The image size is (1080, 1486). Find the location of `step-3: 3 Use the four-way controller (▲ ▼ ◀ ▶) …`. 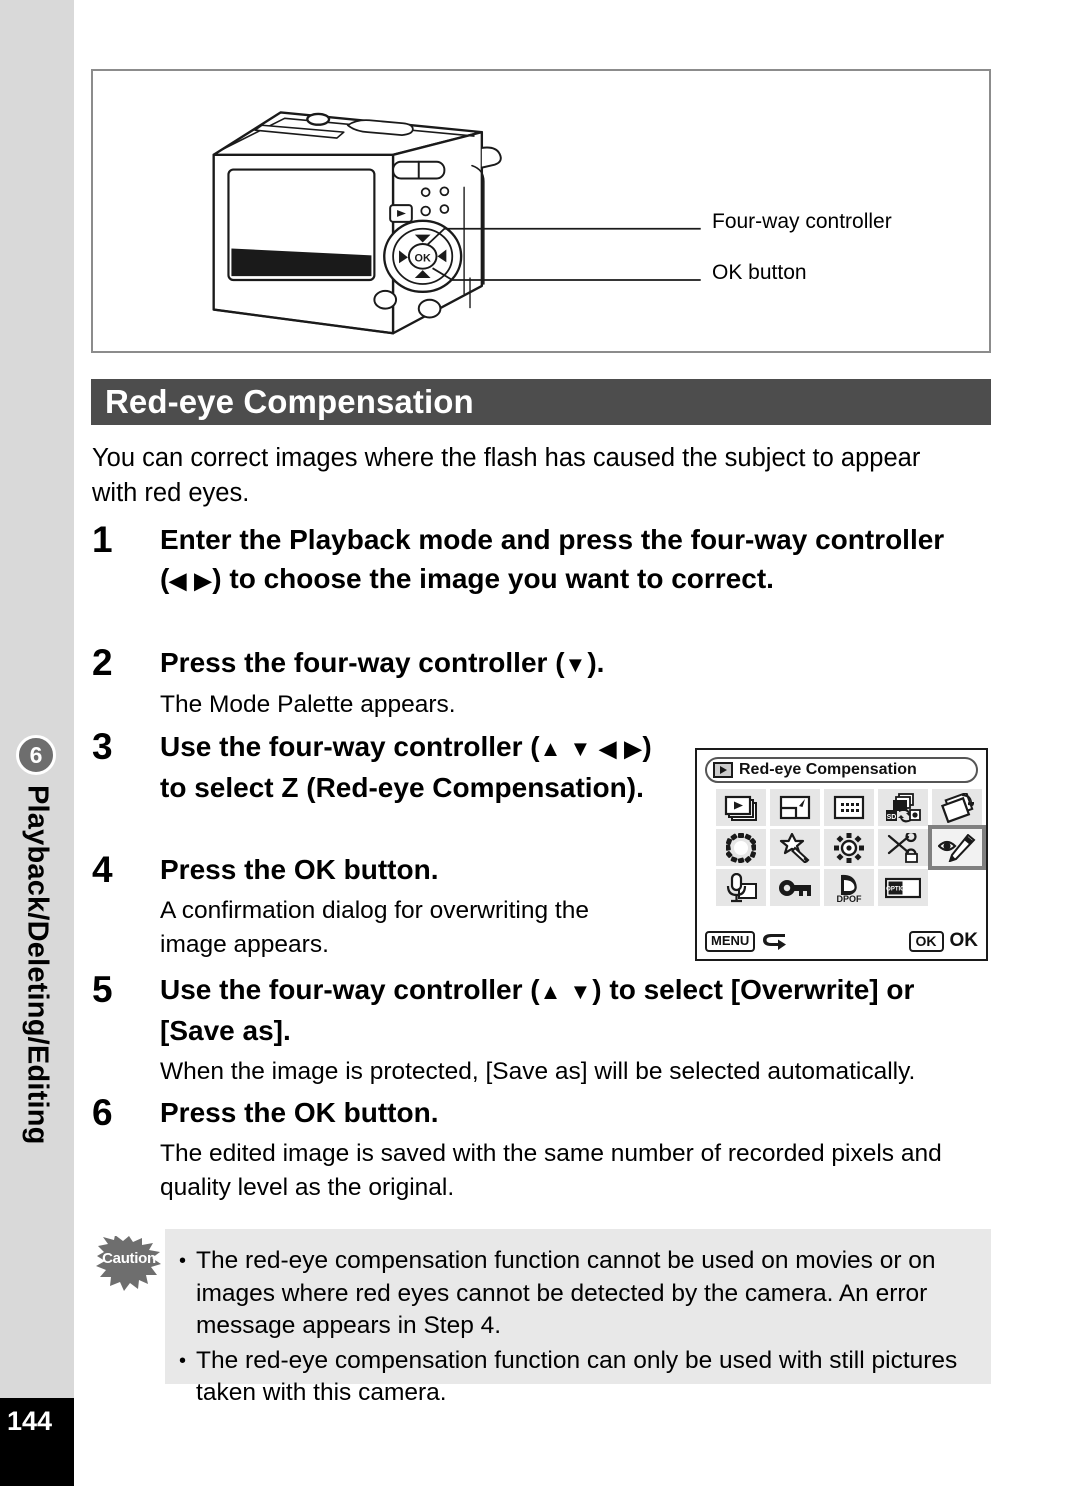

step-3: 3 Use the four-way controller (▲ ▼ ◀ ▶) … is located at coordinates (372, 767).